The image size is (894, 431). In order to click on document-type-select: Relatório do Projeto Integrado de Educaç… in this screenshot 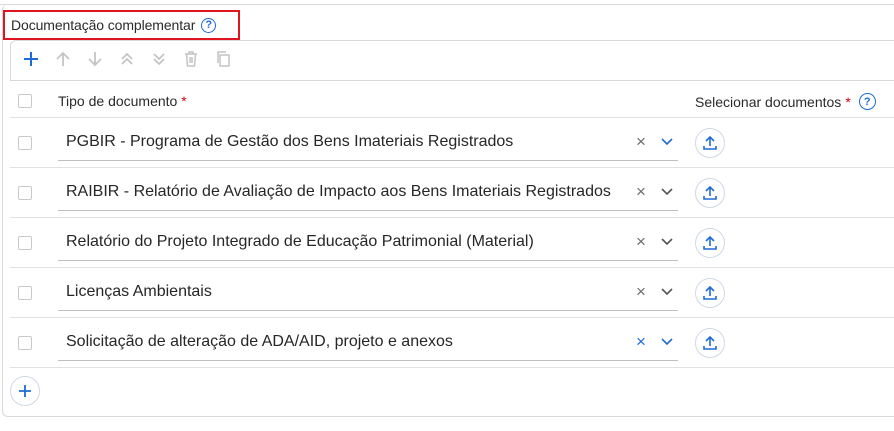, I will do `click(300, 242)`.